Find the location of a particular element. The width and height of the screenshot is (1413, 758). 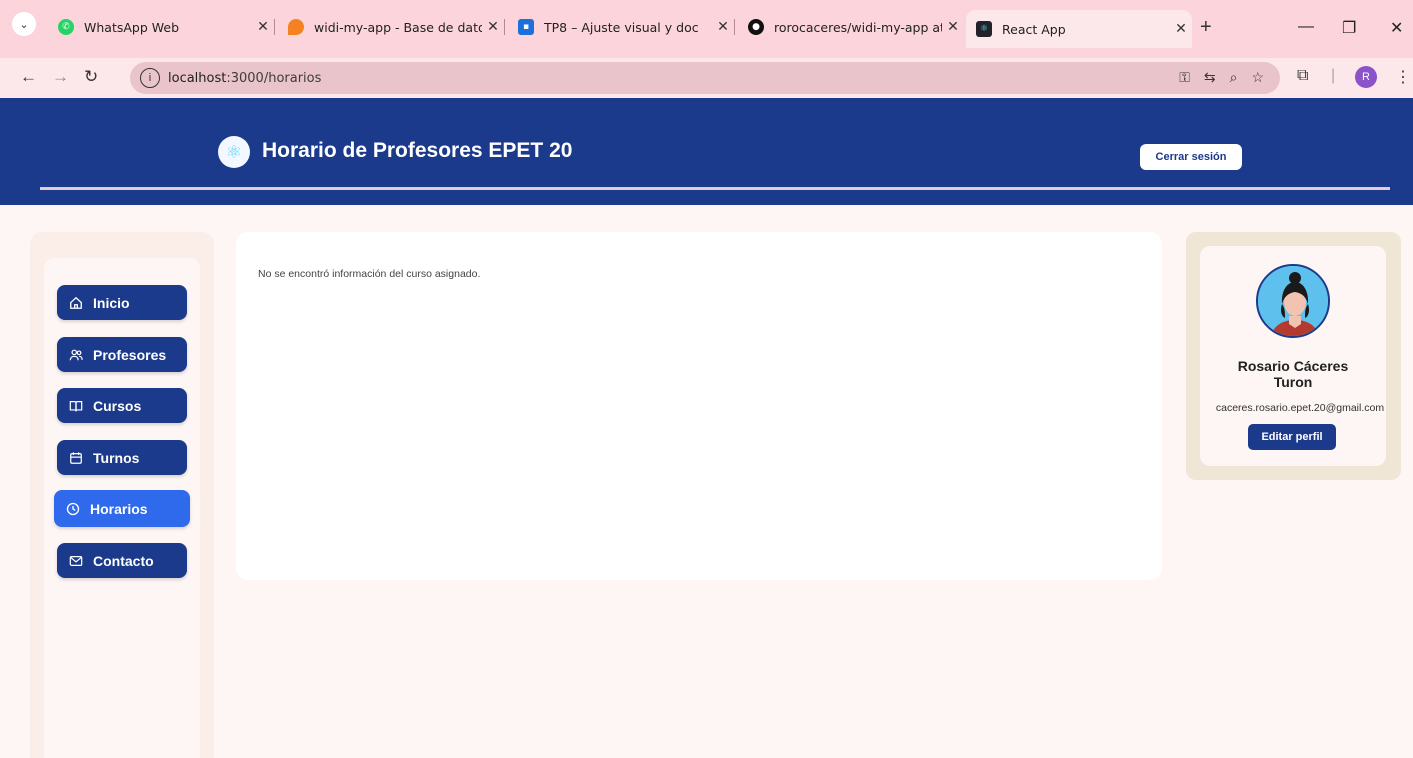

address-bar: i localhost:3000/horarios ⚿ ⇆ ⌕ ☆ is located at coordinates (705, 78).